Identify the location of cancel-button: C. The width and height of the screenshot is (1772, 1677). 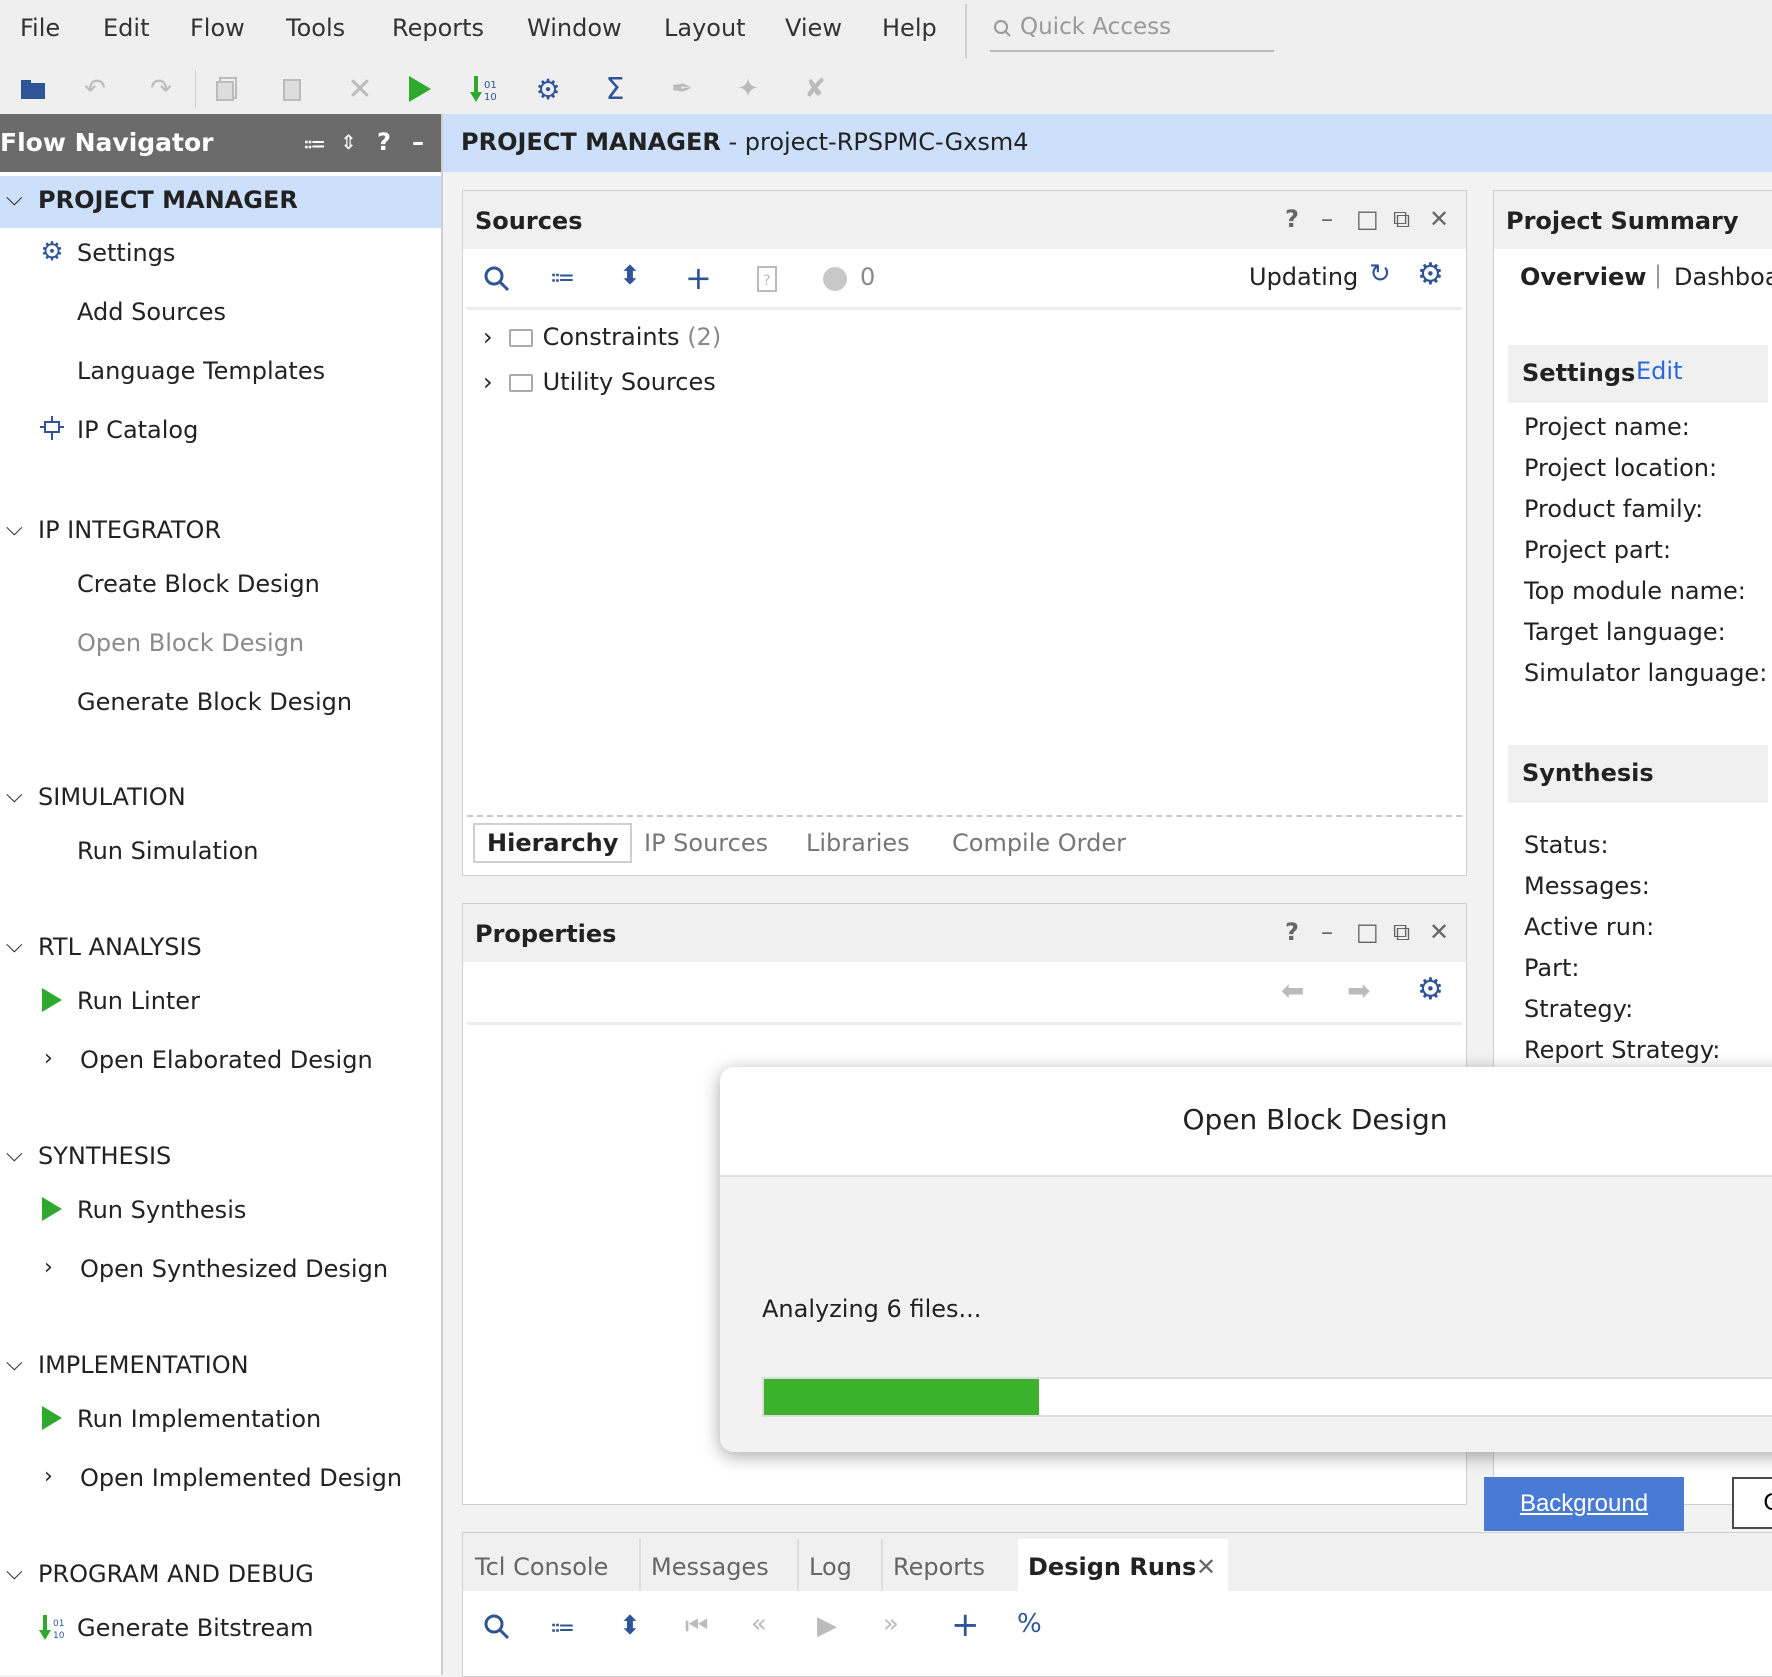
(1752, 1503).